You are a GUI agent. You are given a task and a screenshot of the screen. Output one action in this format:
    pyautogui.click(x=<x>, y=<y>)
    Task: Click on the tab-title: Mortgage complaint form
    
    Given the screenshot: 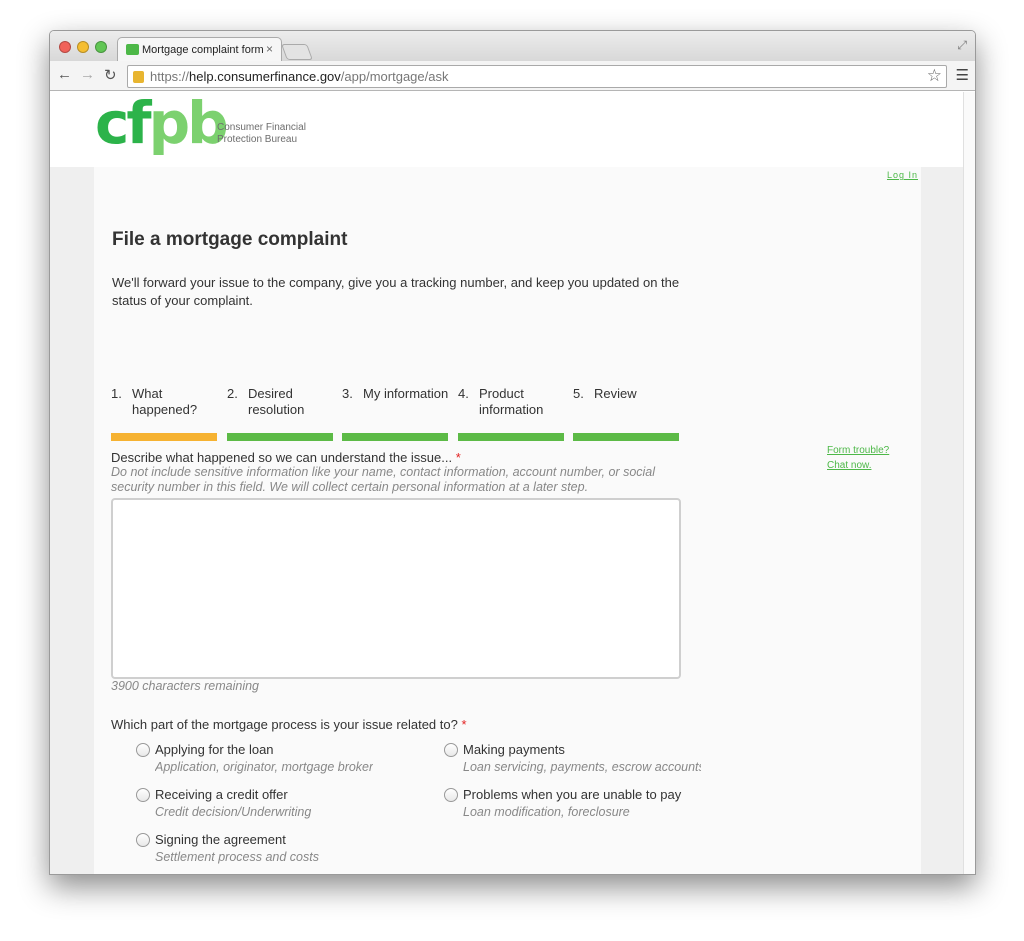 What is the action you would take?
    pyautogui.click(x=203, y=50)
    